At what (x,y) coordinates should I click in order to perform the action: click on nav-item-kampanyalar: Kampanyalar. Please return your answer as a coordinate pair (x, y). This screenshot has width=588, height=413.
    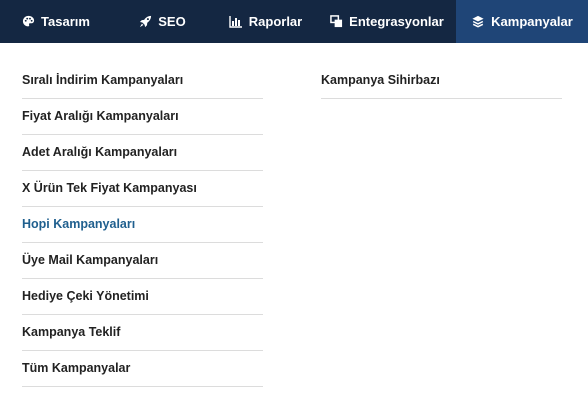
    Looking at the image, I should click on (522, 21).